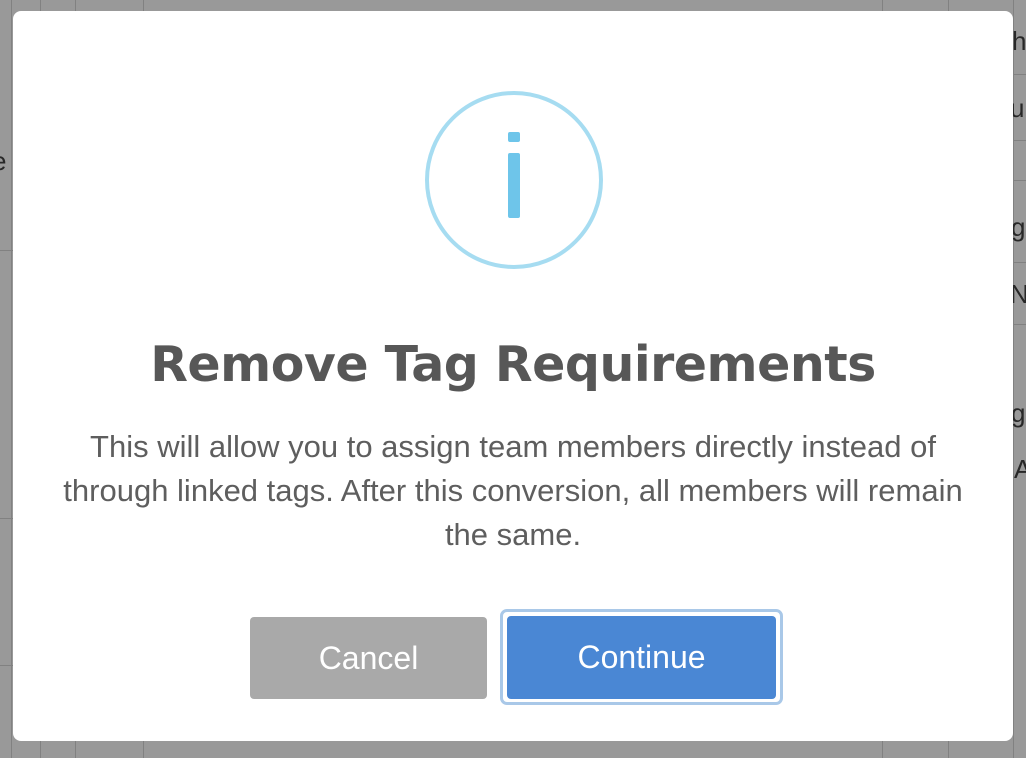 This screenshot has width=1026, height=758. Describe the element at coordinates (368, 658) in the screenshot. I see `cancel-button: Cancel` at that location.